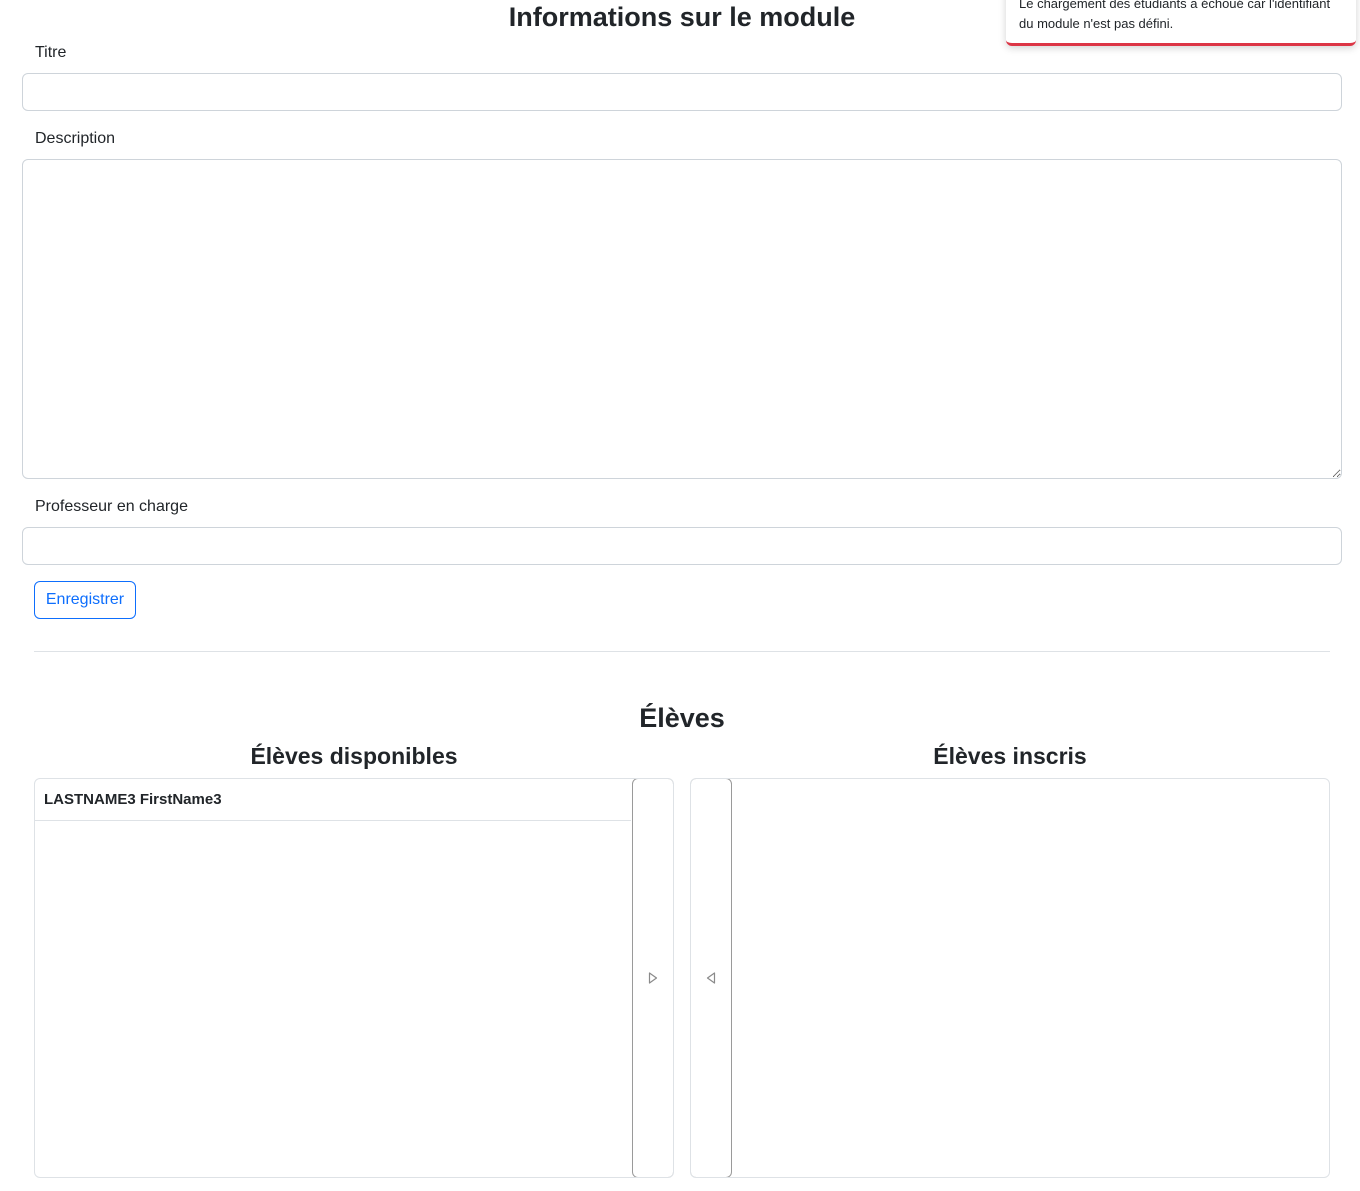 The image size is (1360, 1191). Describe the element at coordinates (682, 546) in the screenshot. I see `teacher-input` at that location.